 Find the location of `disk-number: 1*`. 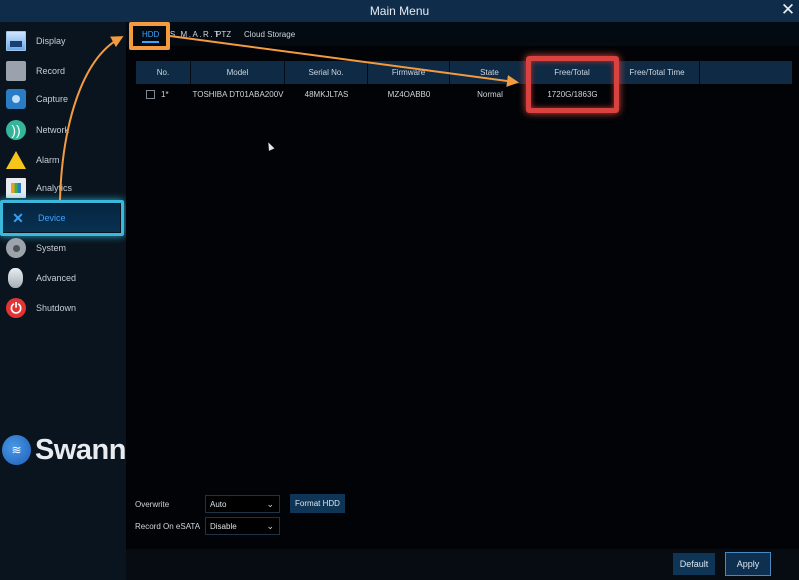

disk-number: 1* is located at coordinates (165, 94).